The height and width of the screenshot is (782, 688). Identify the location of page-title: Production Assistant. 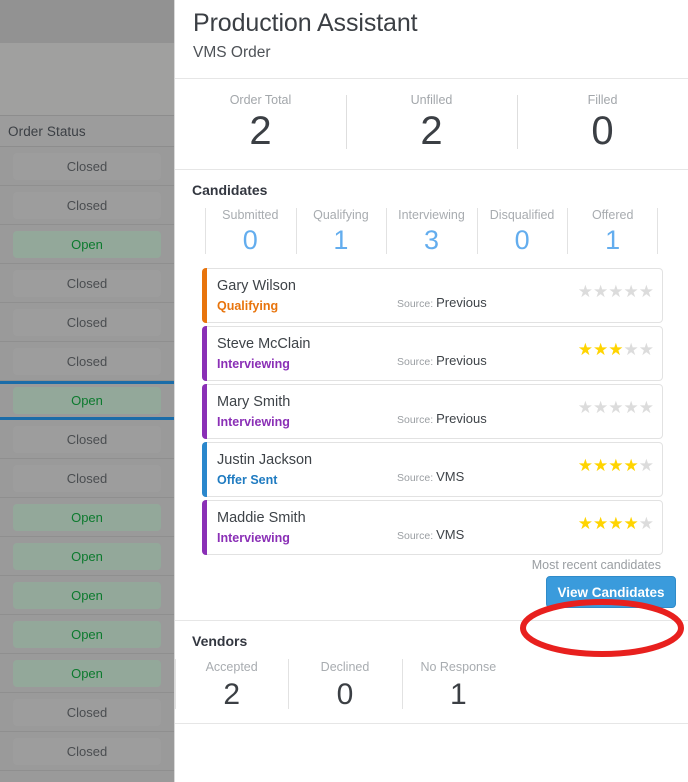
(305, 23).